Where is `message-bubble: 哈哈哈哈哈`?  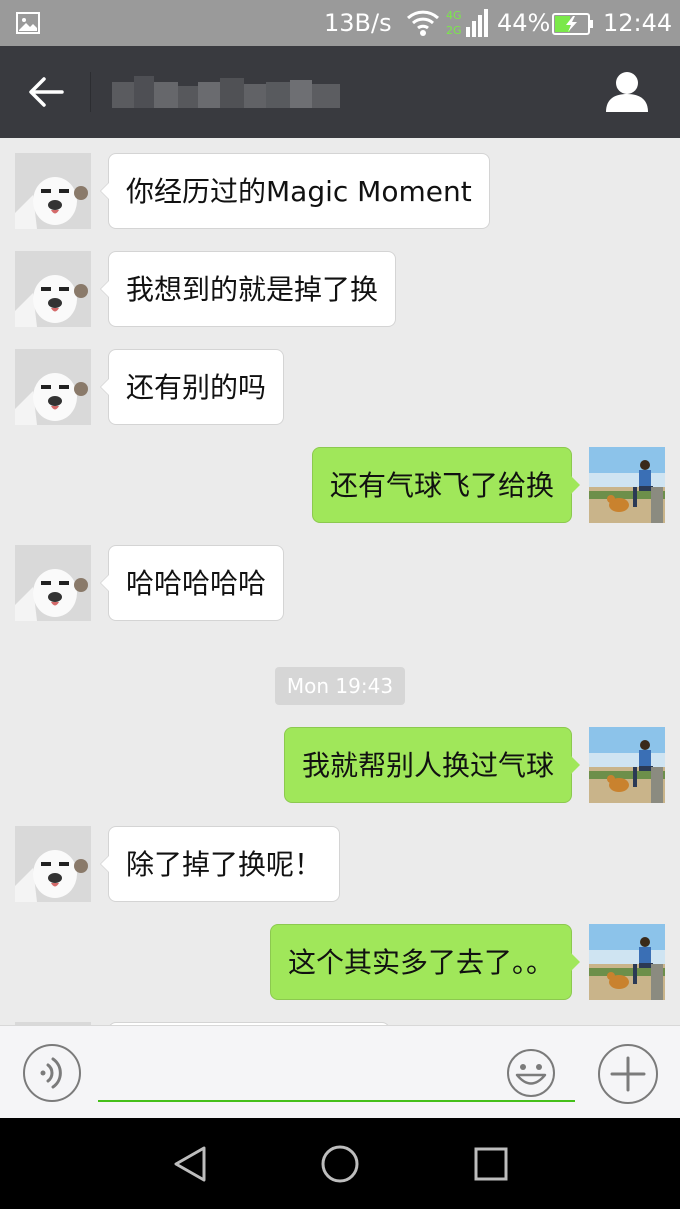 message-bubble: 哈哈哈哈哈 is located at coordinates (192, 583).